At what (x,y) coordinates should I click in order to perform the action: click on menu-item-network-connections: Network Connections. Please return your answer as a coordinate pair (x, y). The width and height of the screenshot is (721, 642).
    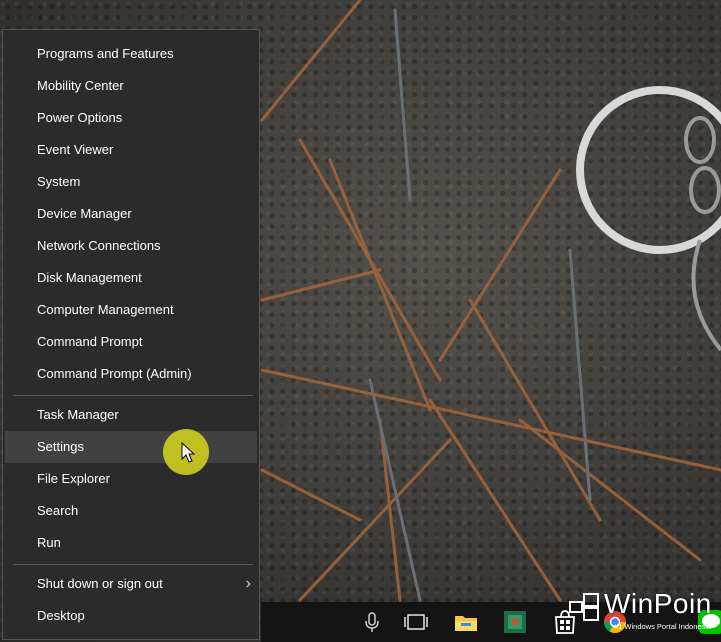
    Looking at the image, I should click on (131, 246).